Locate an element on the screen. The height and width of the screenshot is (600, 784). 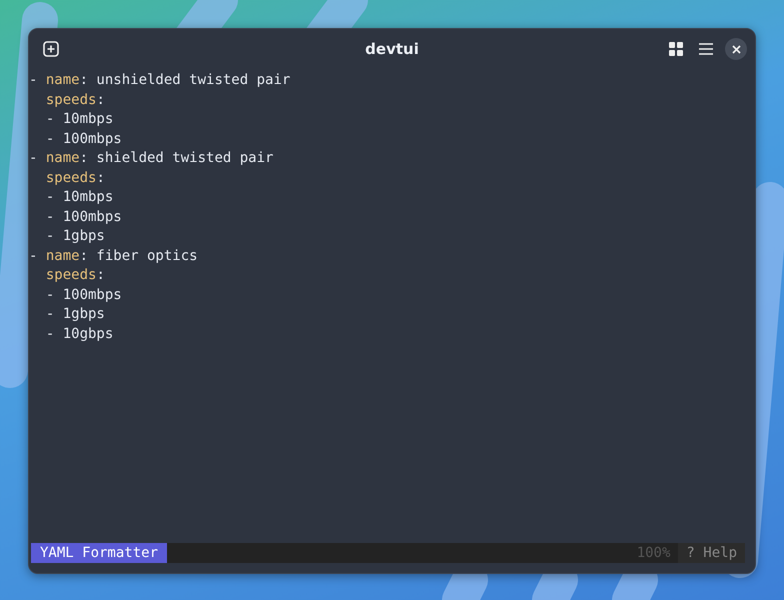
mode-label: YAML Formatter is located at coordinates (99, 553).